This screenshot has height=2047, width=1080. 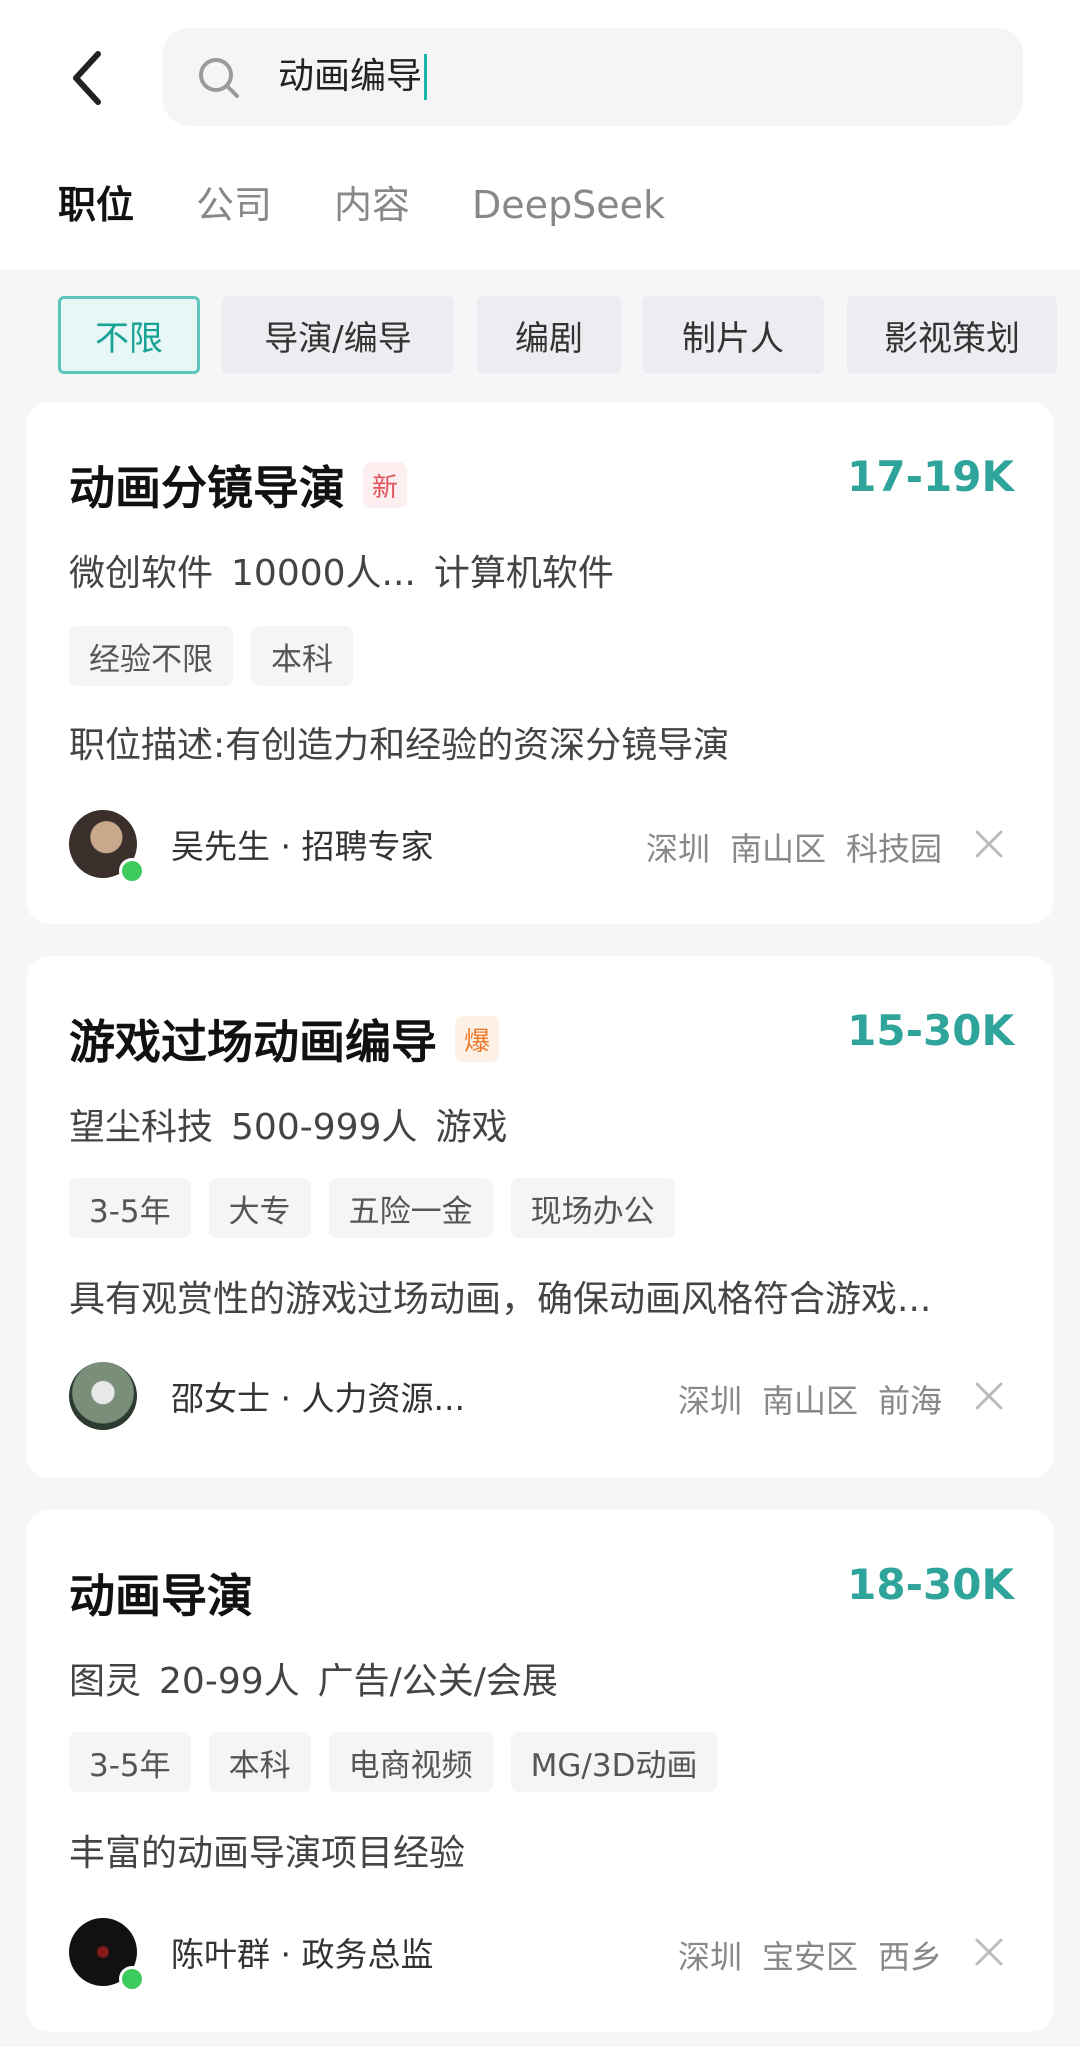 I want to click on job-location: 深圳 南山区 前海, so click(x=800, y=1399).